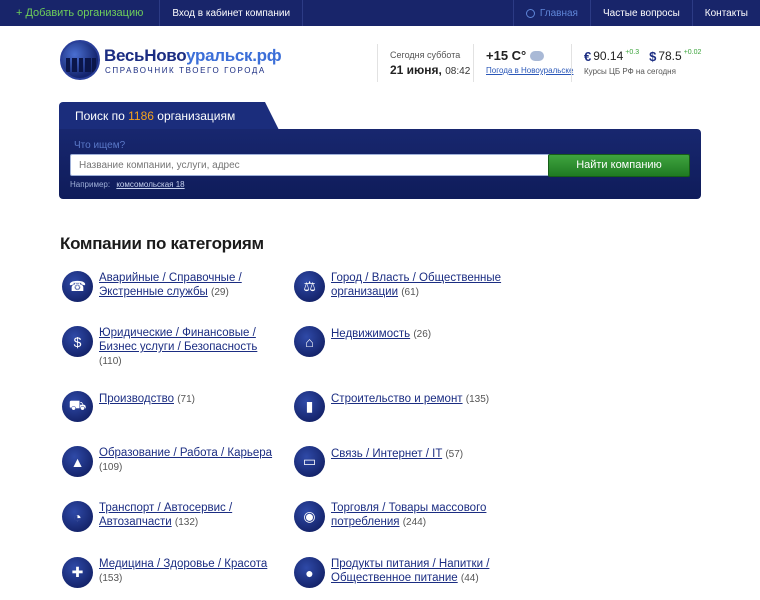 Image resolution: width=760 pixels, height=600 pixels. What do you see at coordinates (196, 116) in the screenshot?
I see `search-tab-suffix: организациям` at bounding box center [196, 116].